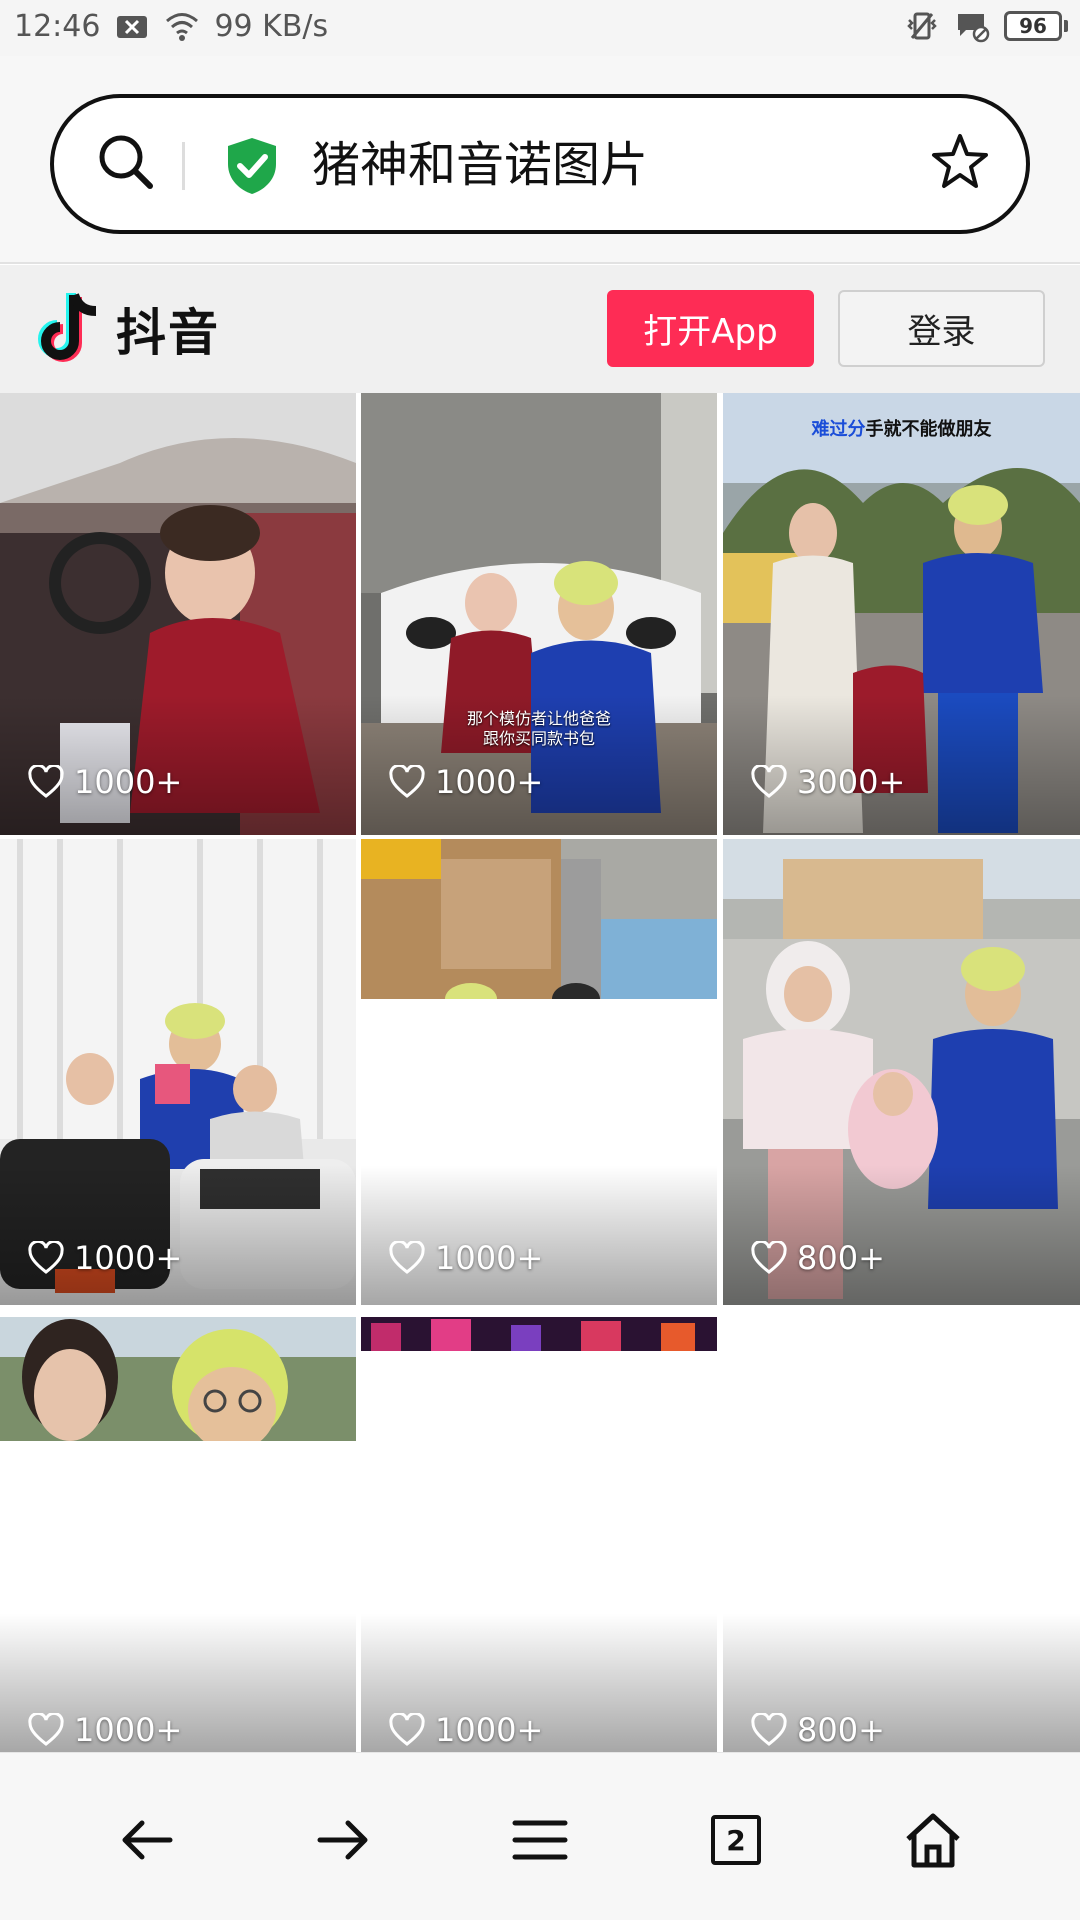  I want to click on back-arrow-icon, so click(147, 1840).